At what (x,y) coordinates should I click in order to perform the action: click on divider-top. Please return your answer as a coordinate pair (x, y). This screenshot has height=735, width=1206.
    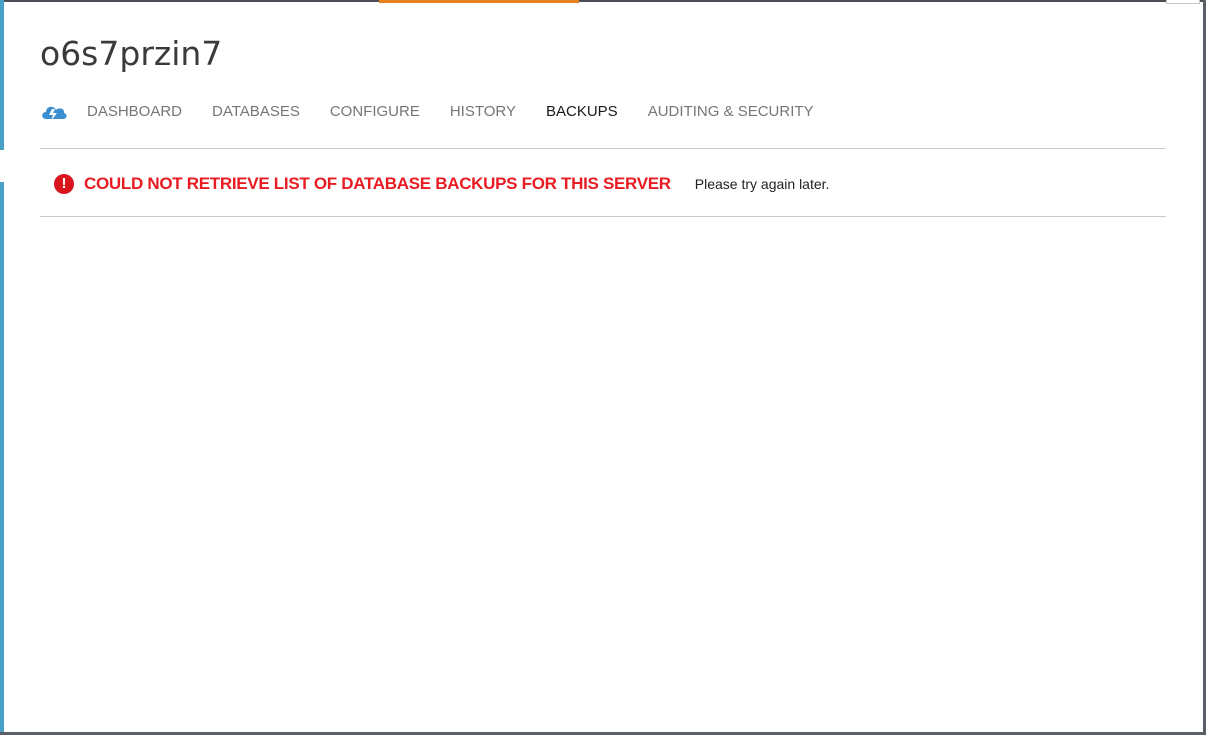
    Looking at the image, I should click on (603, 148).